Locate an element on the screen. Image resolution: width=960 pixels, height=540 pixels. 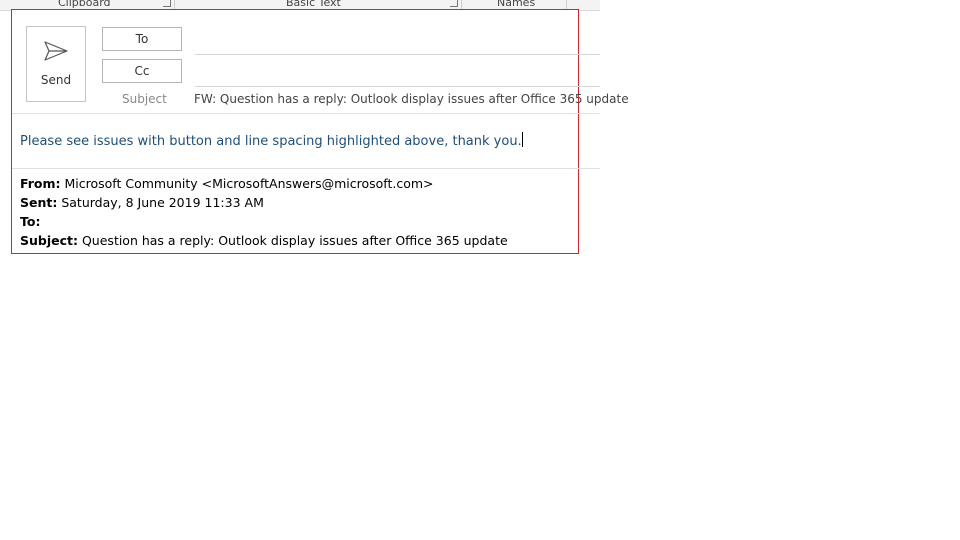
subject-header-label: Subject: is located at coordinates (49, 240).